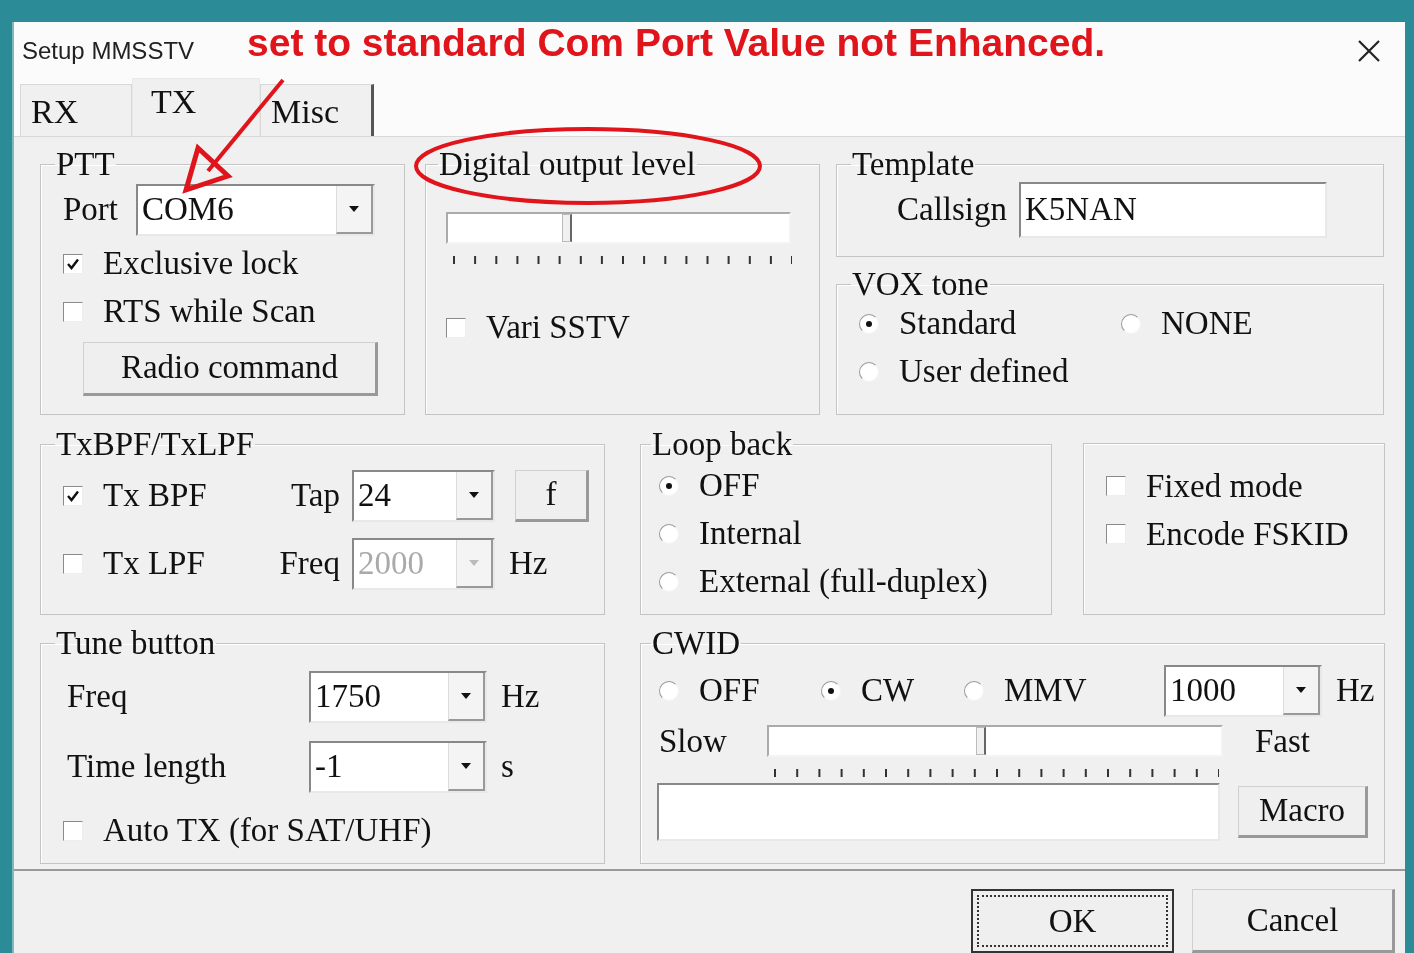 This screenshot has height=953, width=1414. Describe the element at coordinates (1207, 324) in the screenshot. I see `radio-label: NONE` at that location.